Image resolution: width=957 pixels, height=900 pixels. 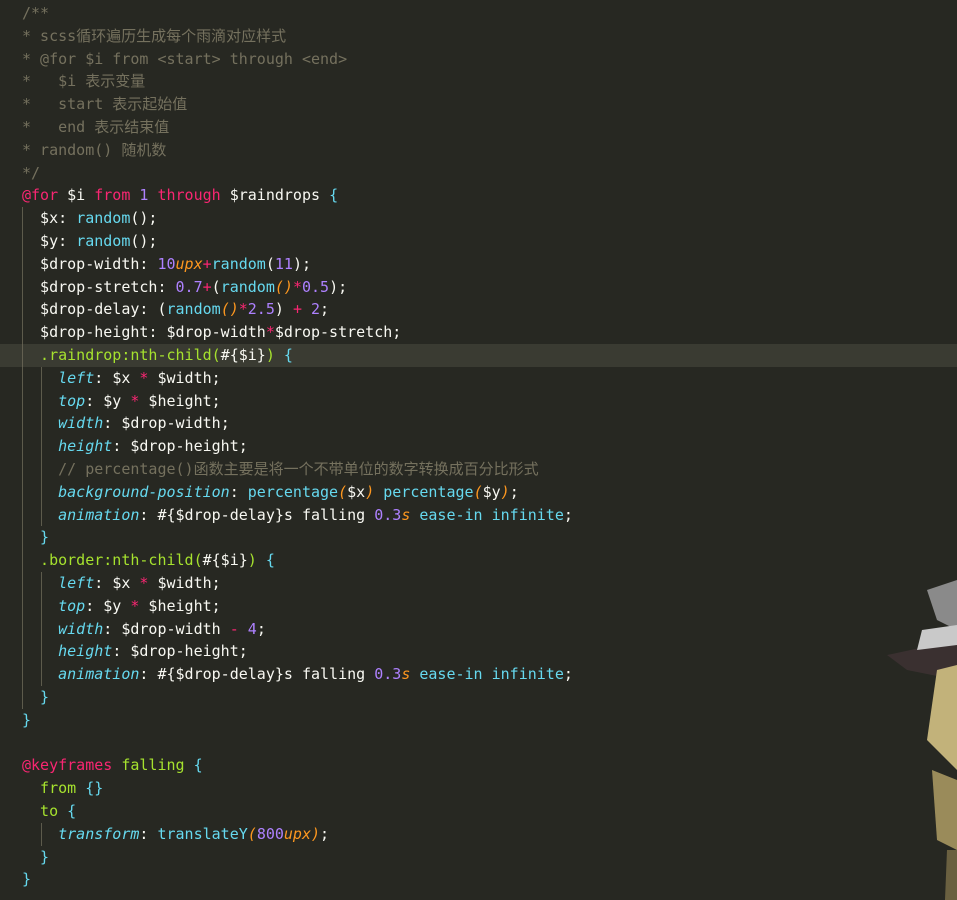 I want to click on code-line: * start 表示起始值, so click(x=478, y=104).